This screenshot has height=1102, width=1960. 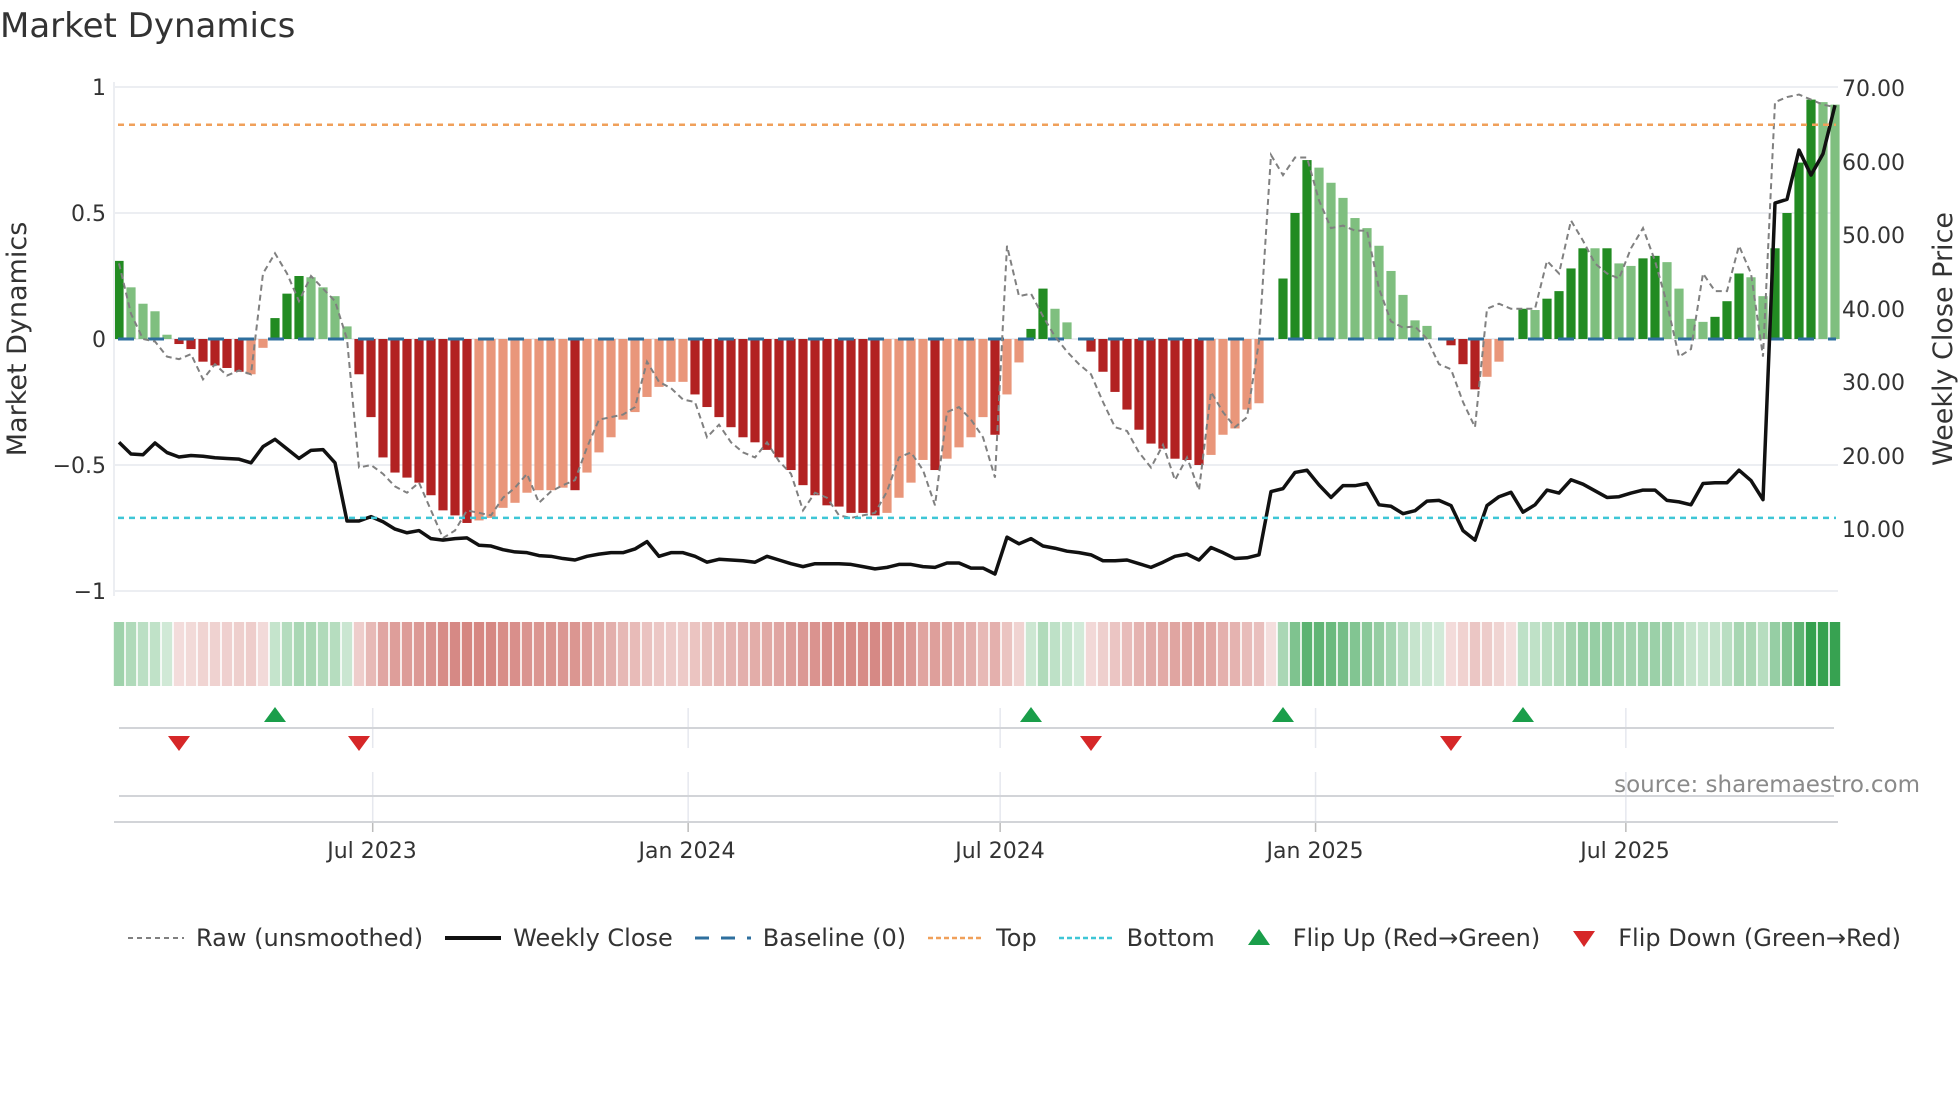 I want to click on y-tick-label: −0.5, so click(x=79, y=466).